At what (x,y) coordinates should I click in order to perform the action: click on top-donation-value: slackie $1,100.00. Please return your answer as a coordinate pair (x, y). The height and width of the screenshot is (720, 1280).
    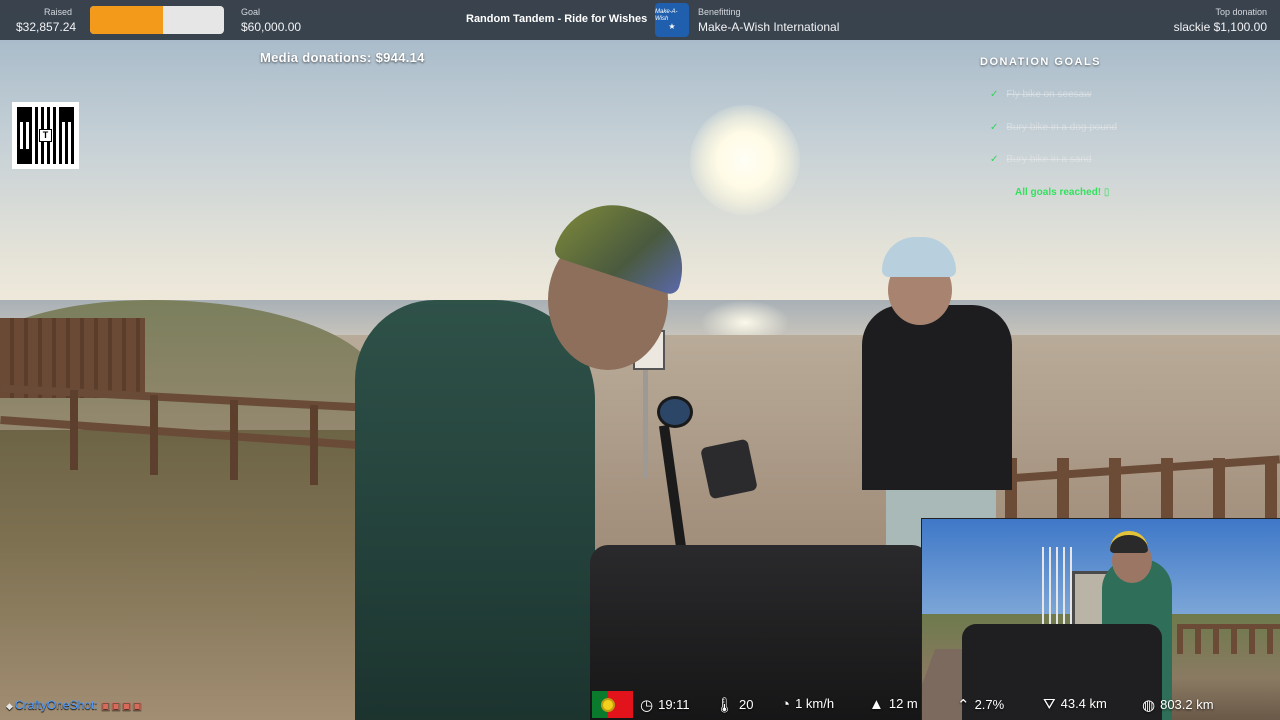
    Looking at the image, I should click on (1220, 27).